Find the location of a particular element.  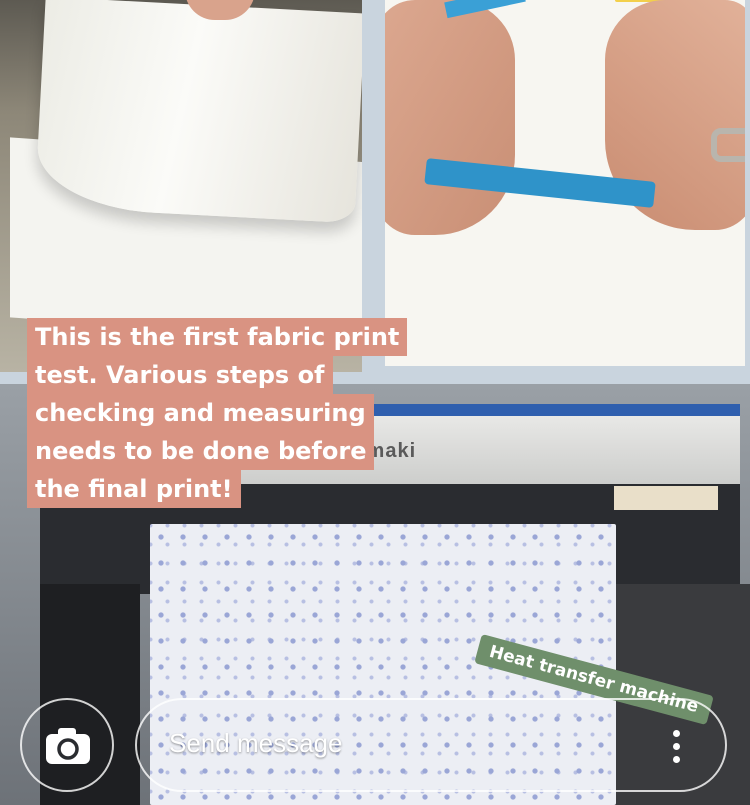

camera-button is located at coordinates (67, 745).